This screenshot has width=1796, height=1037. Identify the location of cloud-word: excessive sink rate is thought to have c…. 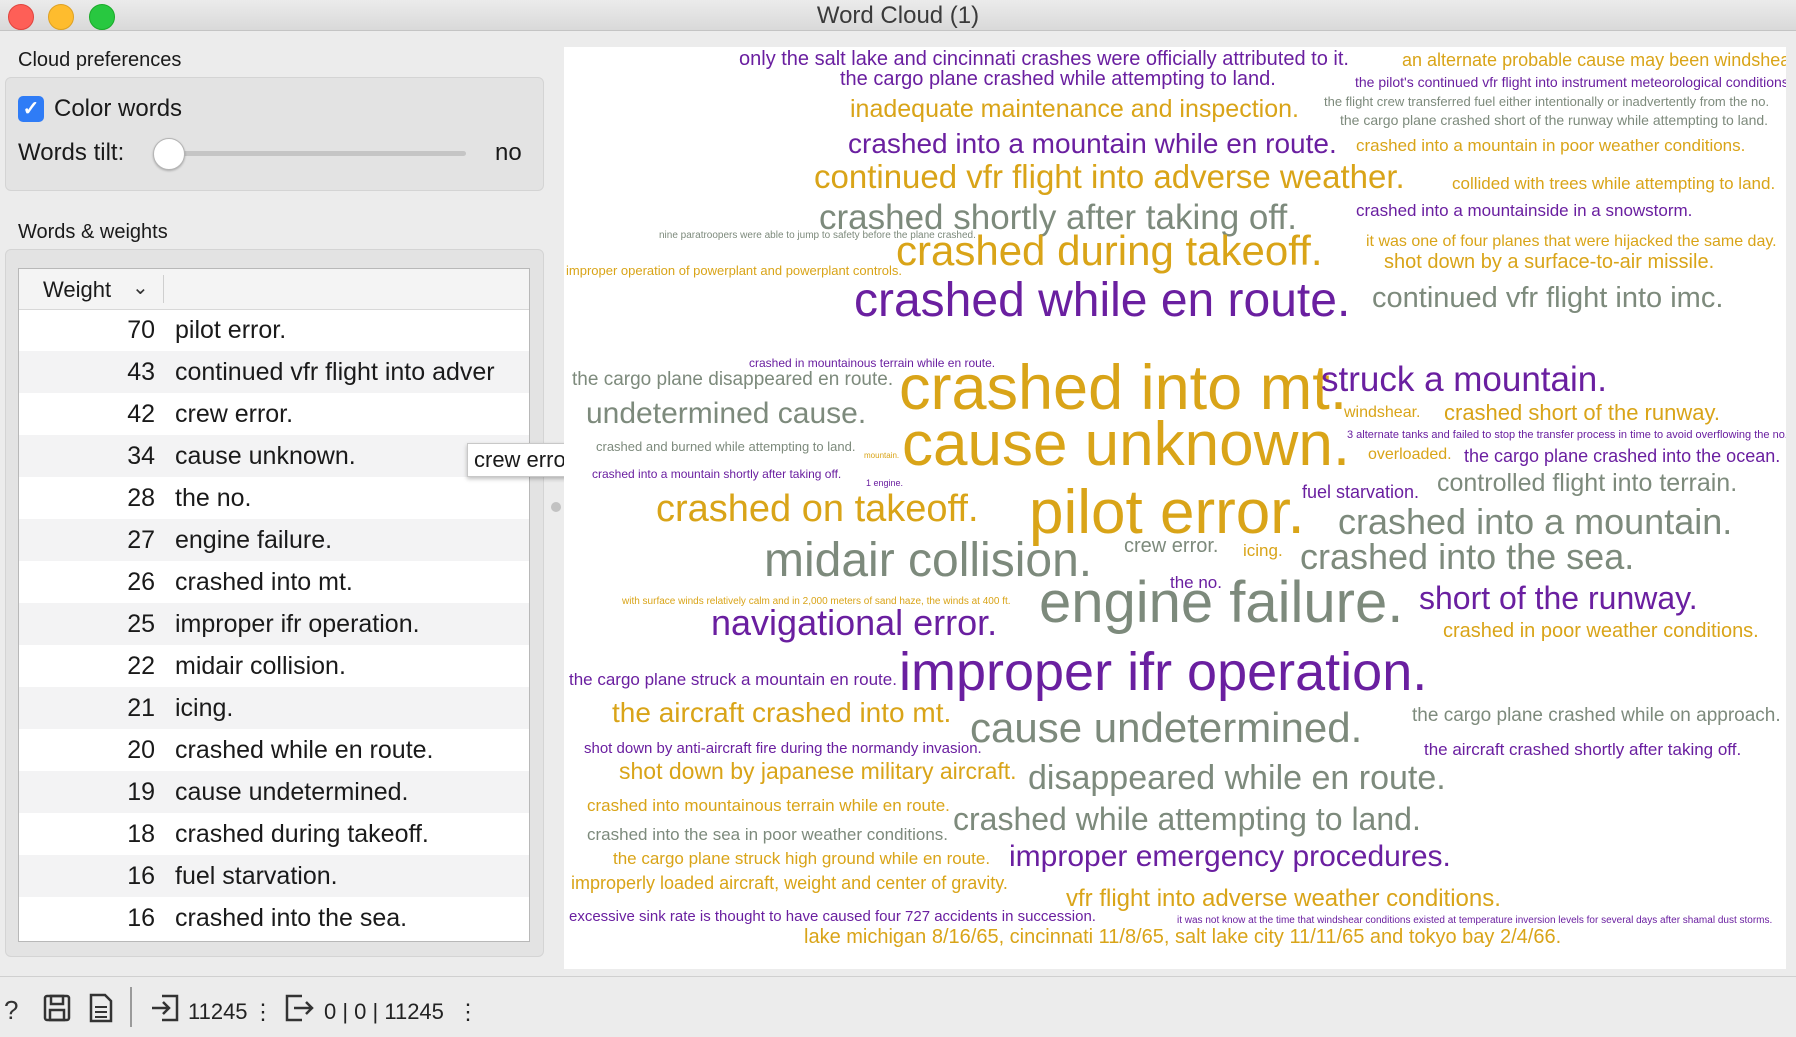
(832, 916).